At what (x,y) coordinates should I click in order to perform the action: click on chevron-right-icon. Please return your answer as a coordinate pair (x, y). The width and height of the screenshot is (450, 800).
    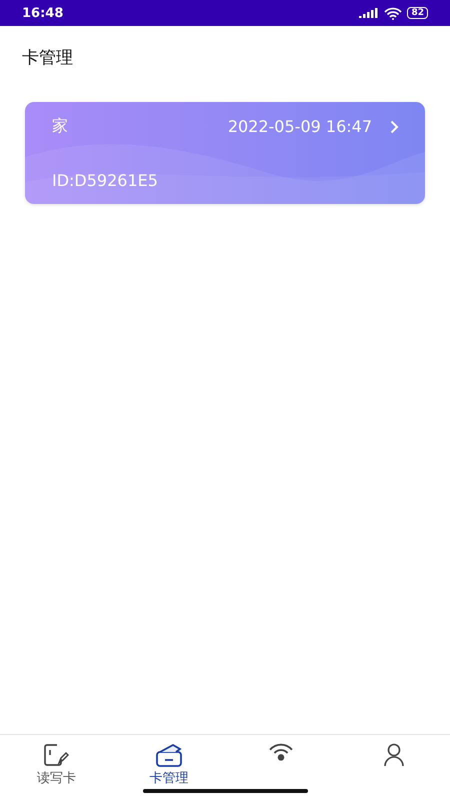
    Looking at the image, I should click on (394, 127).